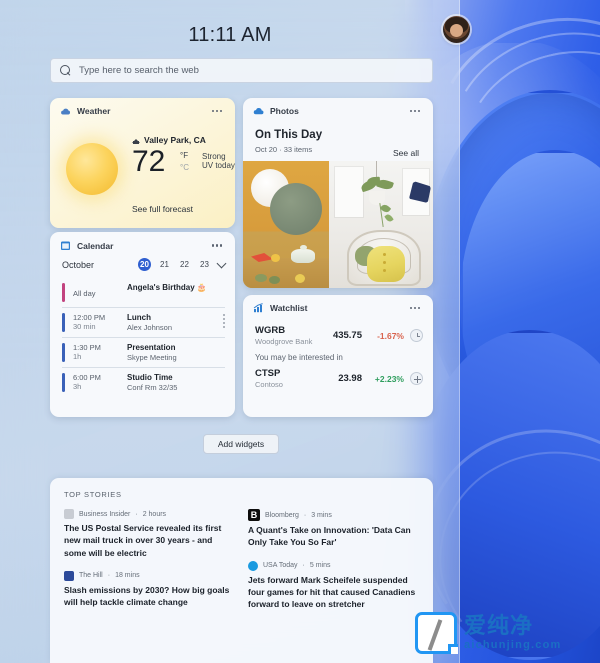  What do you see at coordinates (167, 287) in the screenshot?
I see `event-title: Angela's Birthday 🎂` at bounding box center [167, 287].